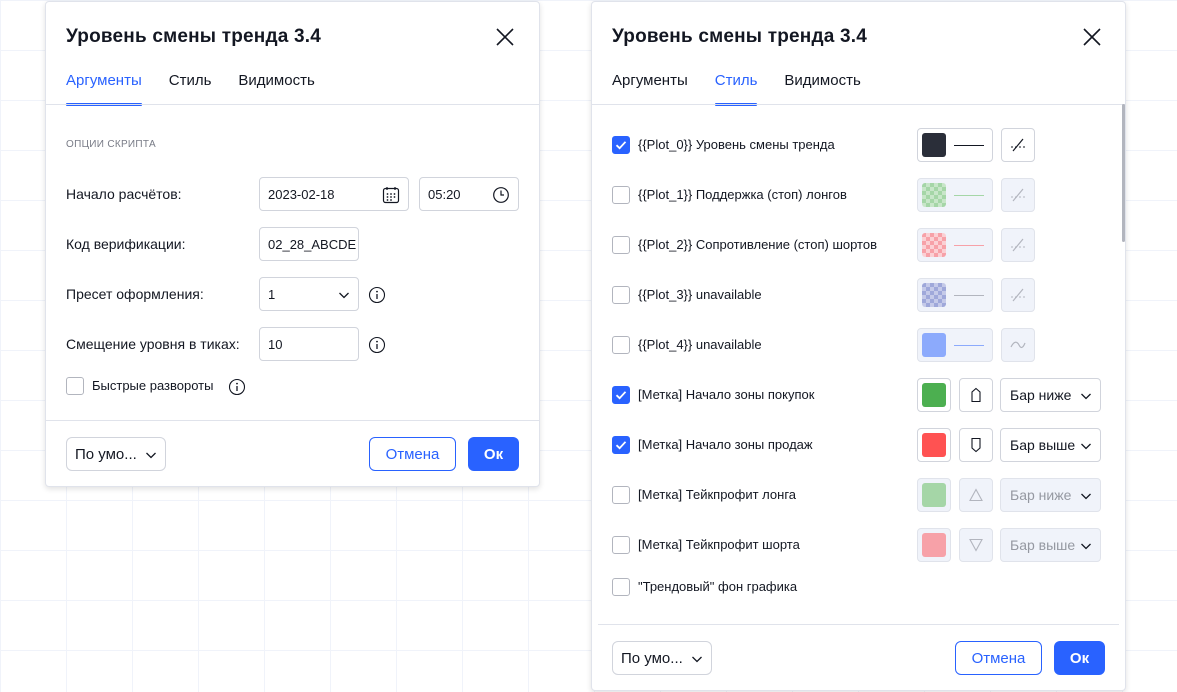  Describe the element at coordinates (621, 587) in the screenshot. I see `trend-background-checkbox` at that location.